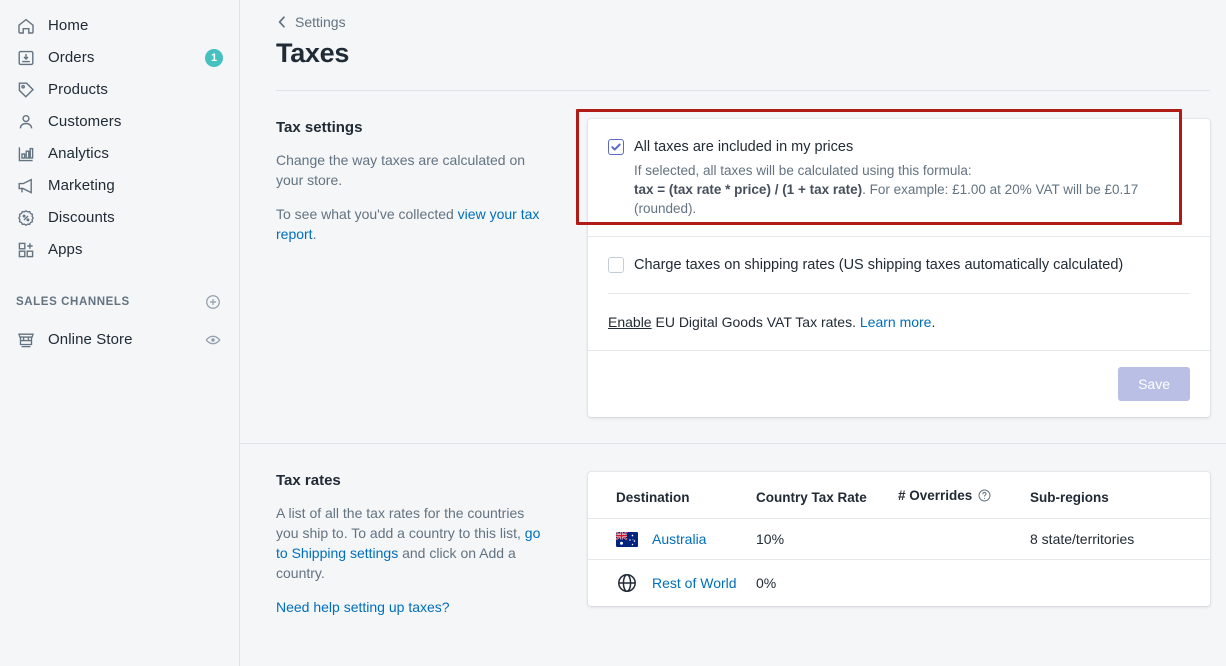 The height and width of the screenshot is (666, 1226). I want to click on orders-icon, so click(26, 58).